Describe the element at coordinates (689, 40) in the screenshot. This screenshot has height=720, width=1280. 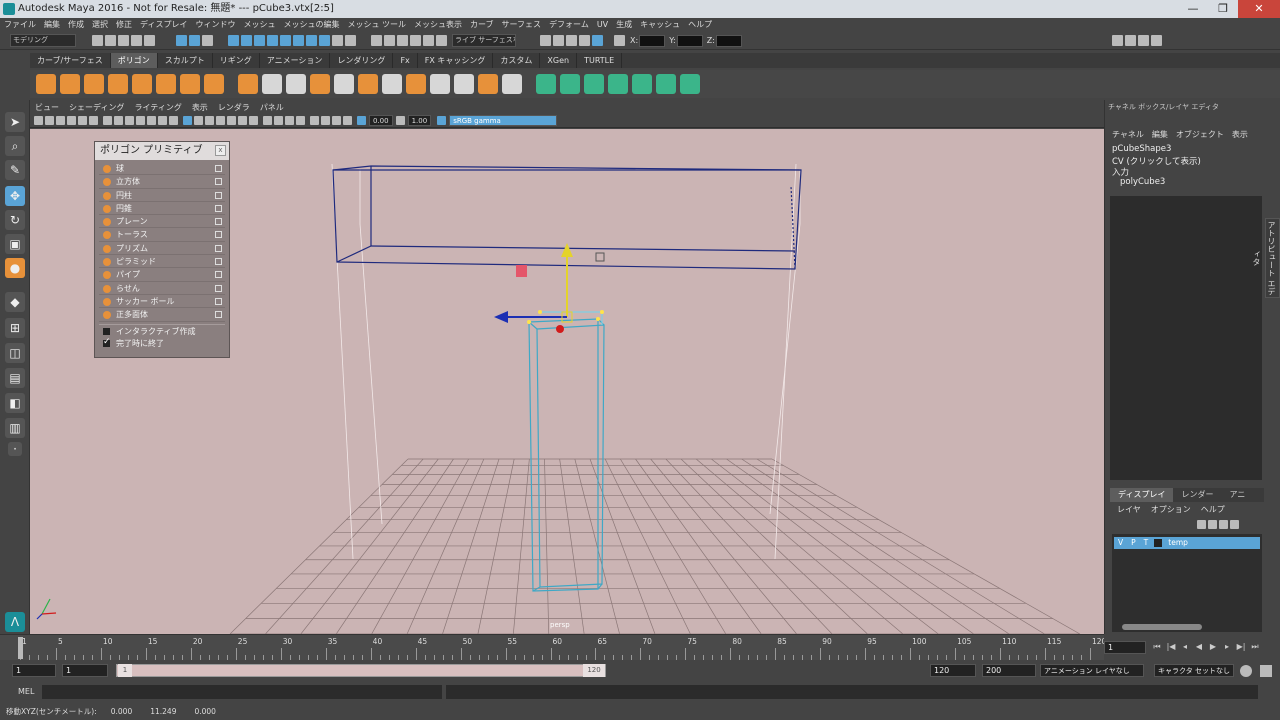
I see `y-field` at that location.